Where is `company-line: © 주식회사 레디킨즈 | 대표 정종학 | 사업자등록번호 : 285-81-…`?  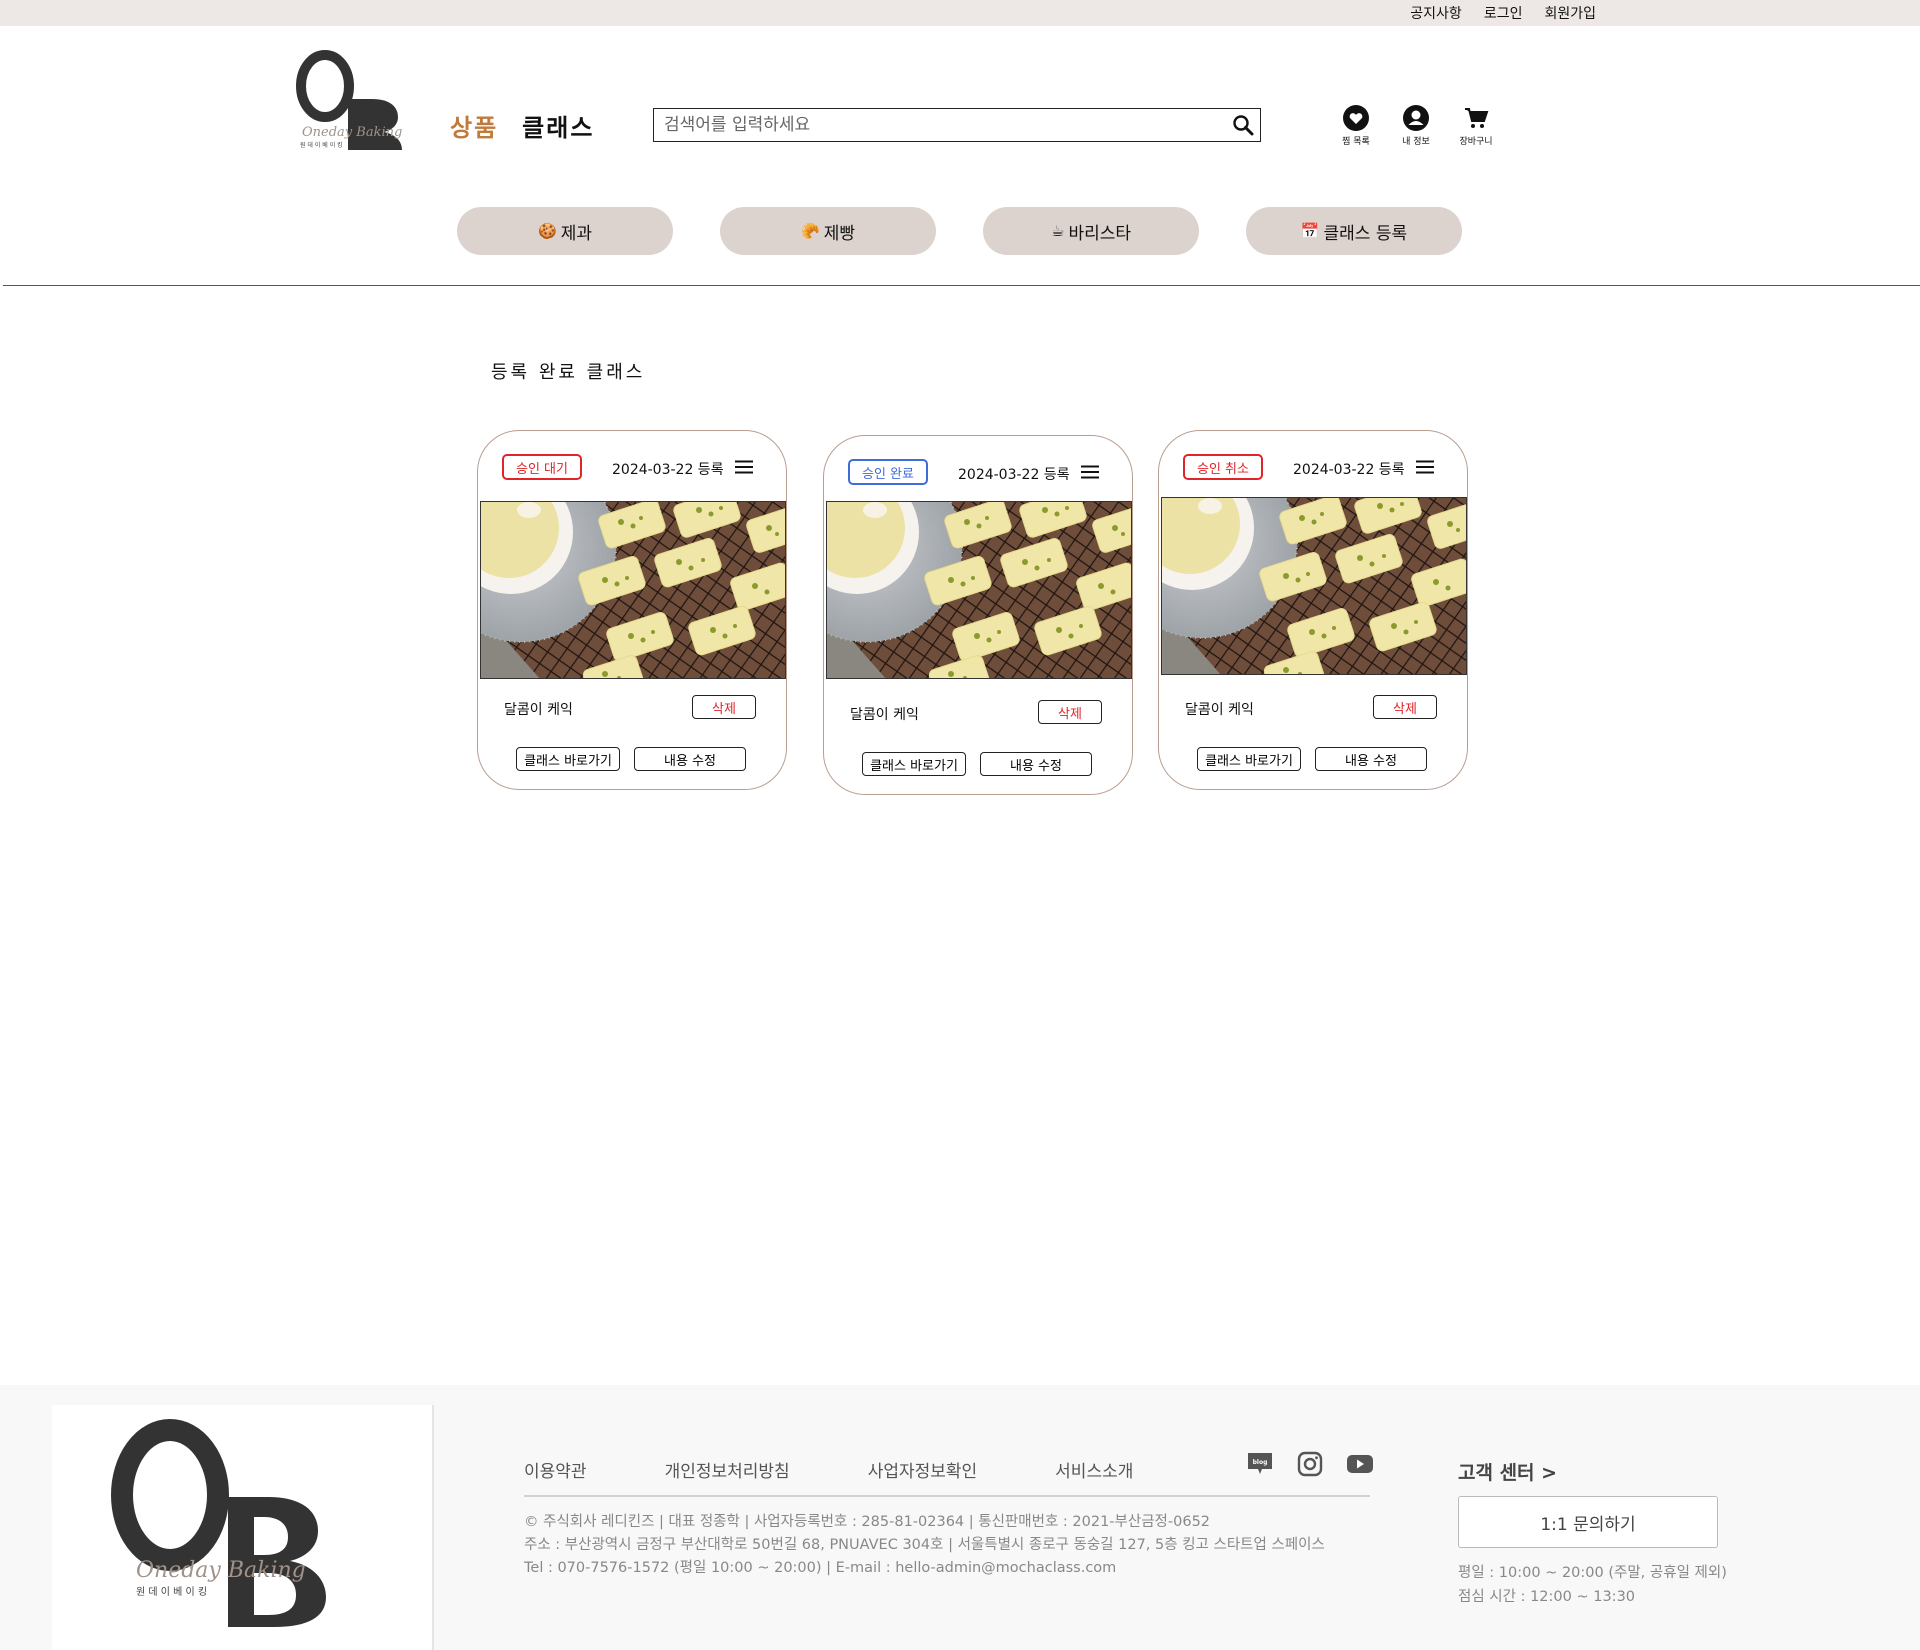 company-line: © 주식회사 레디킨즈 | 대표 정종학 | 사업자등록번호 : 285-81-… is located at coordinates (867, 1522).